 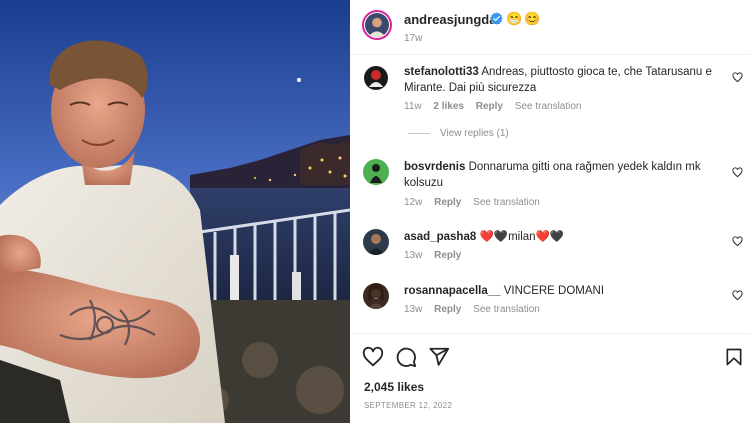 I want to click on comment-body: VINCERE DOMANI, so click(x=554, y=291).